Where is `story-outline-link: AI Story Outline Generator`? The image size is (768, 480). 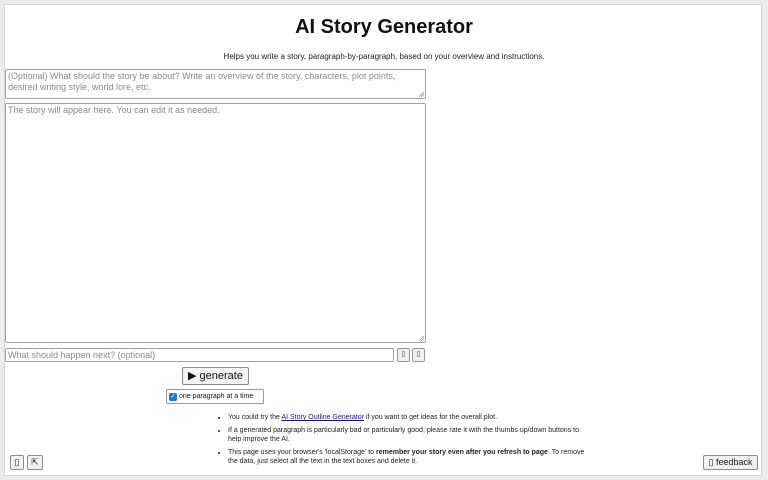
story-outline-link: AI Story Outline Generator is located at coordinates (322, 417).